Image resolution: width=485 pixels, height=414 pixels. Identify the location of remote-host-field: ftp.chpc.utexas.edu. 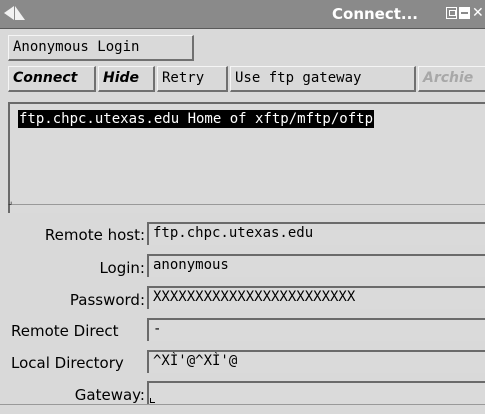
(316, 233).